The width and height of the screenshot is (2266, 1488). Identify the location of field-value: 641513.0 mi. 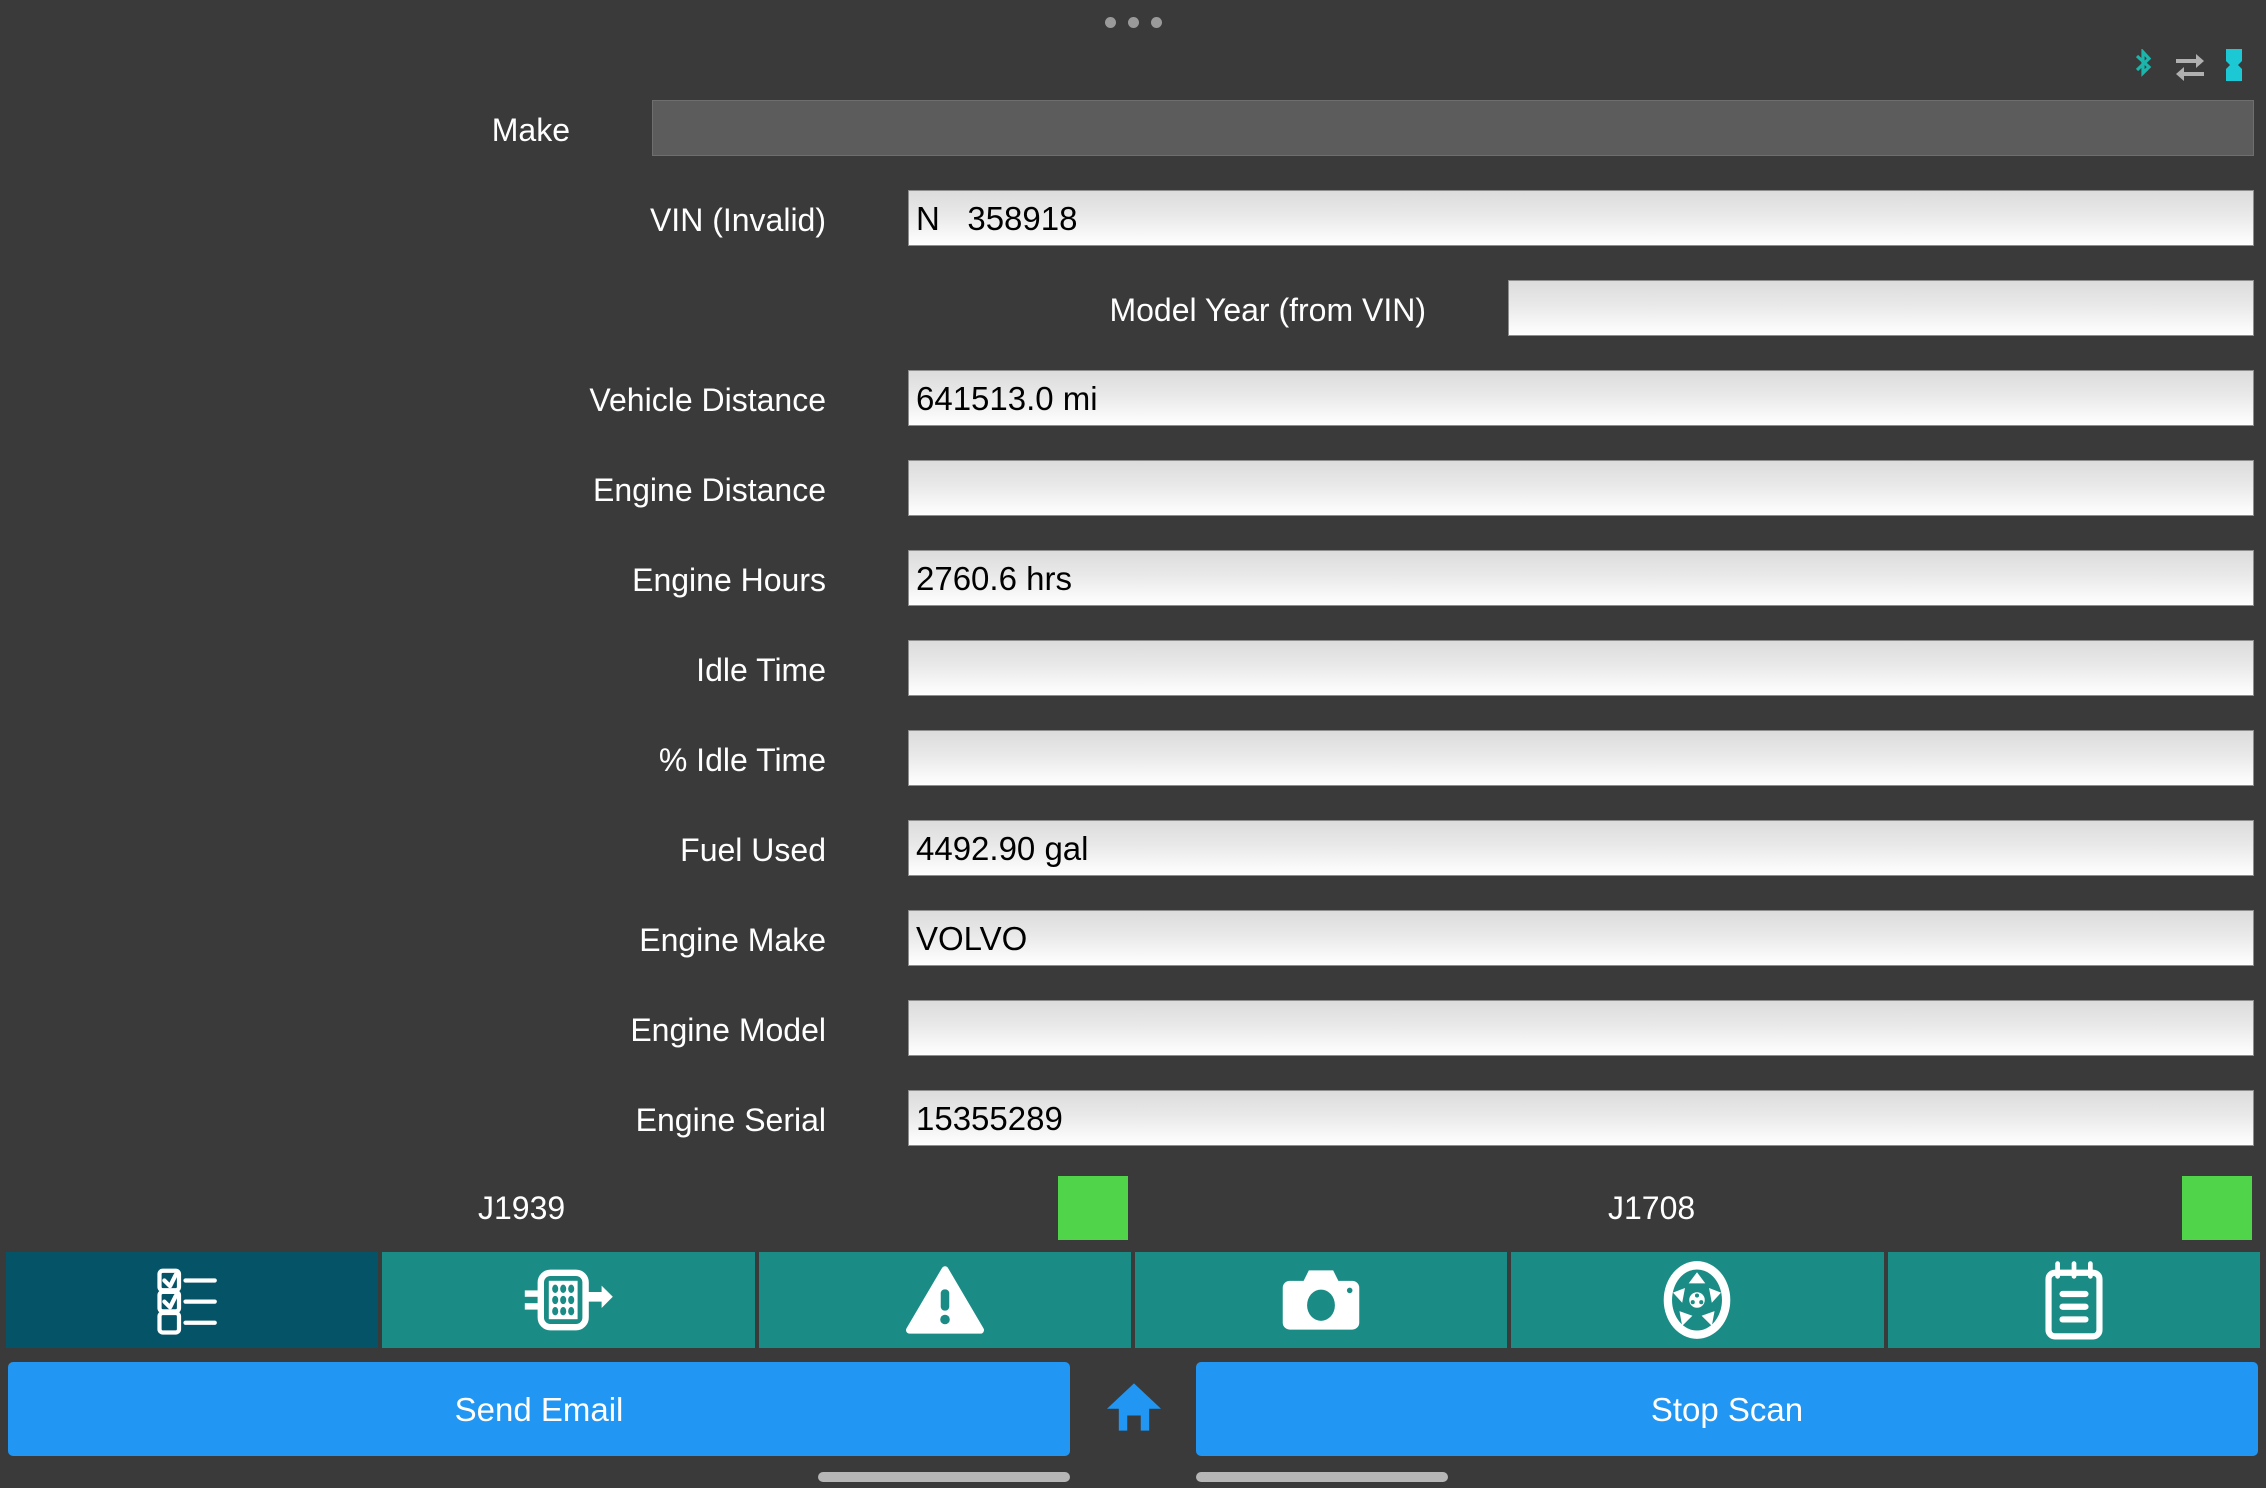
(1581, 398).